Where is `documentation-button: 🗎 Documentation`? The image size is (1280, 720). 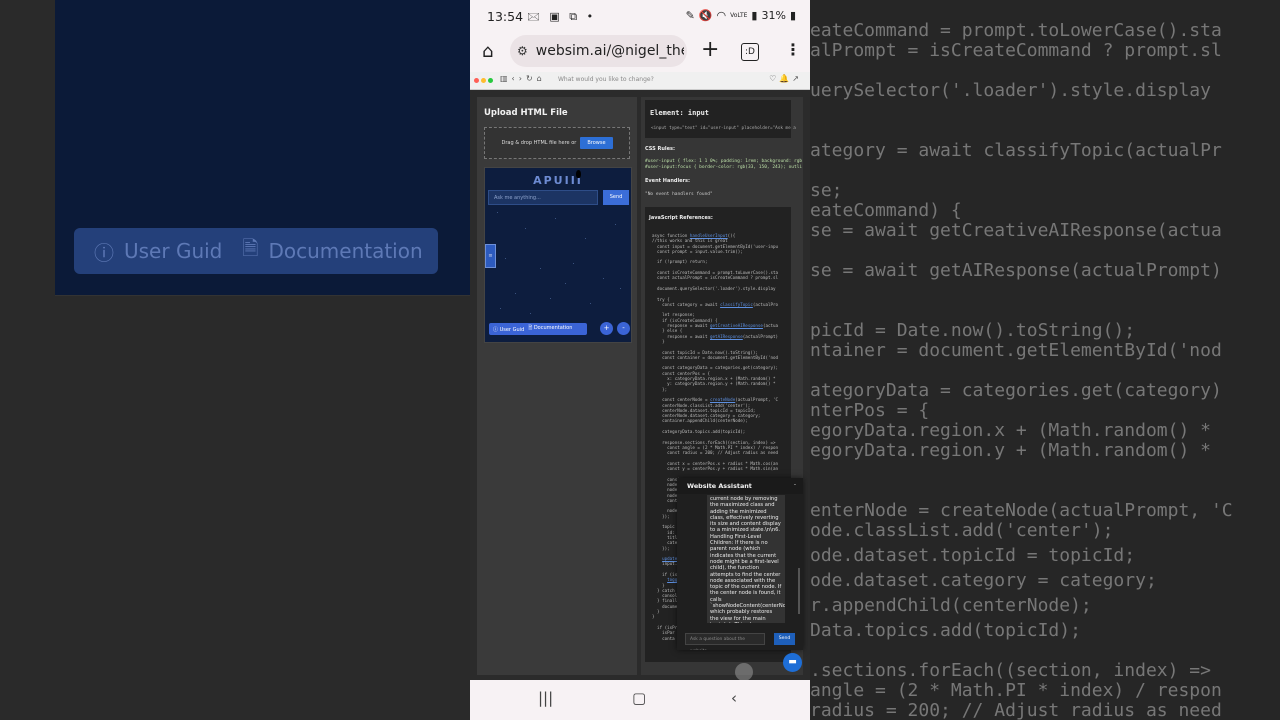 documentation-button: 🗎 Documentation is located at coordinates (550, 329).